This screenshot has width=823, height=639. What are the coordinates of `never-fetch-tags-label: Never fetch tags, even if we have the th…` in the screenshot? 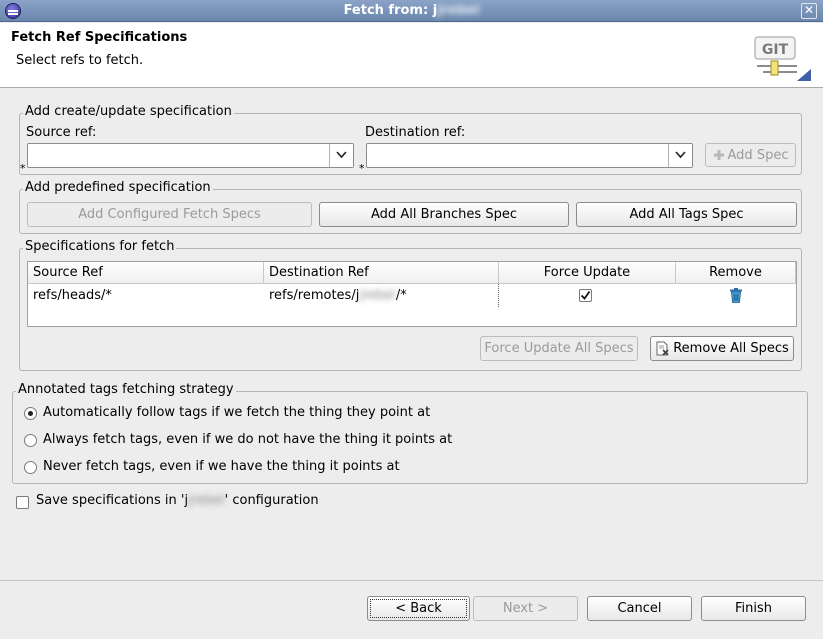 It's located at (221, 466).